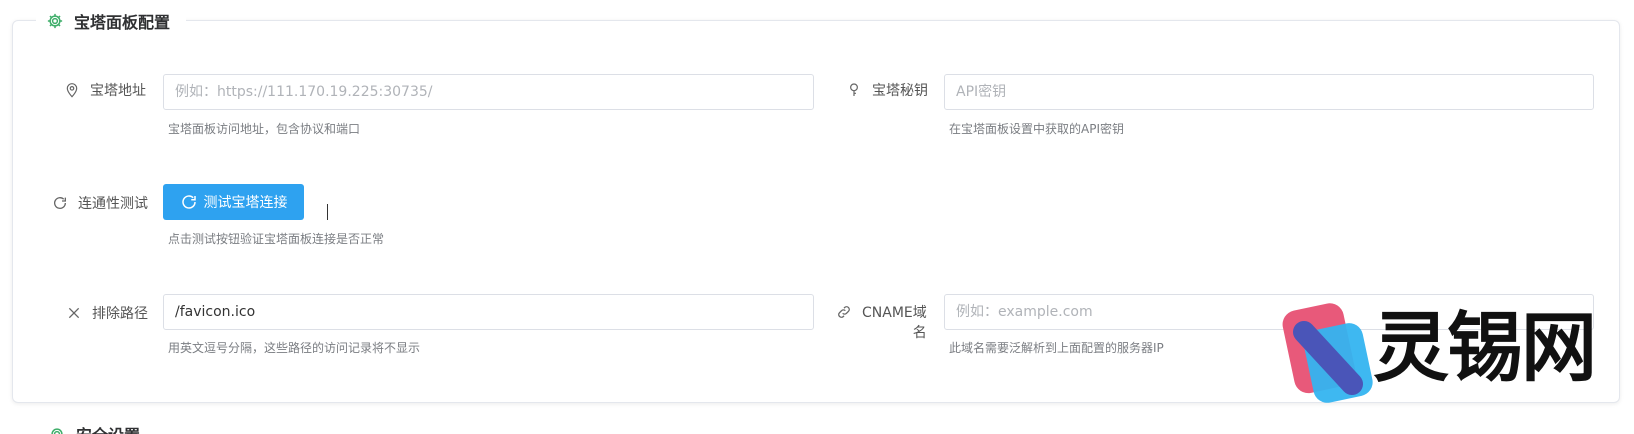  I want to click on key-bulb-icon, so click(854, 90).